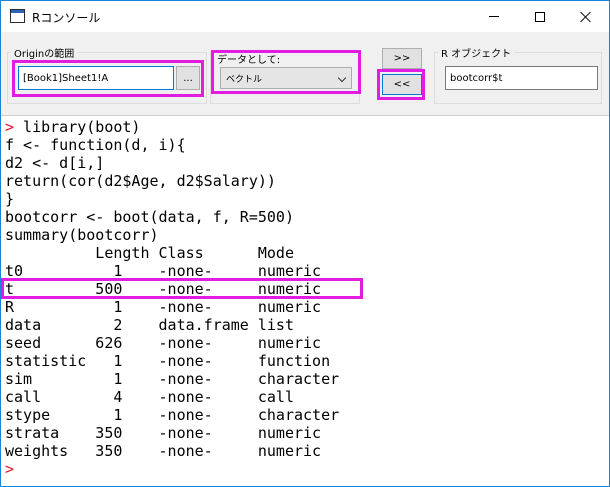 The width and height of the screenshot is (610, 487). I want to click on as-data-selected-value: ベクトル, so click(244, 80).